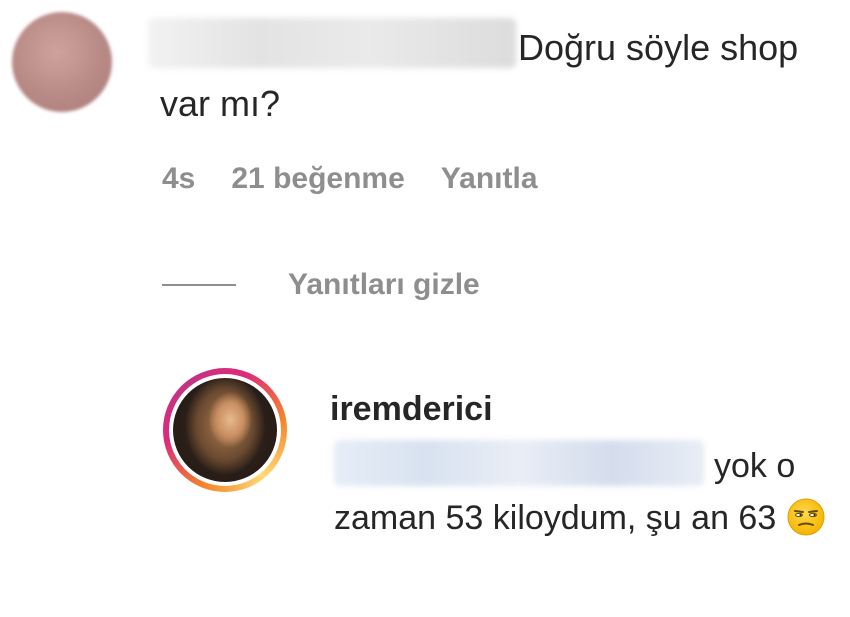 This screenshot has width=850, height=617. What do you see at coordinates (199, 285) in the screenshot?
I see `replies-divider-line` at bounding box center [199, 285].